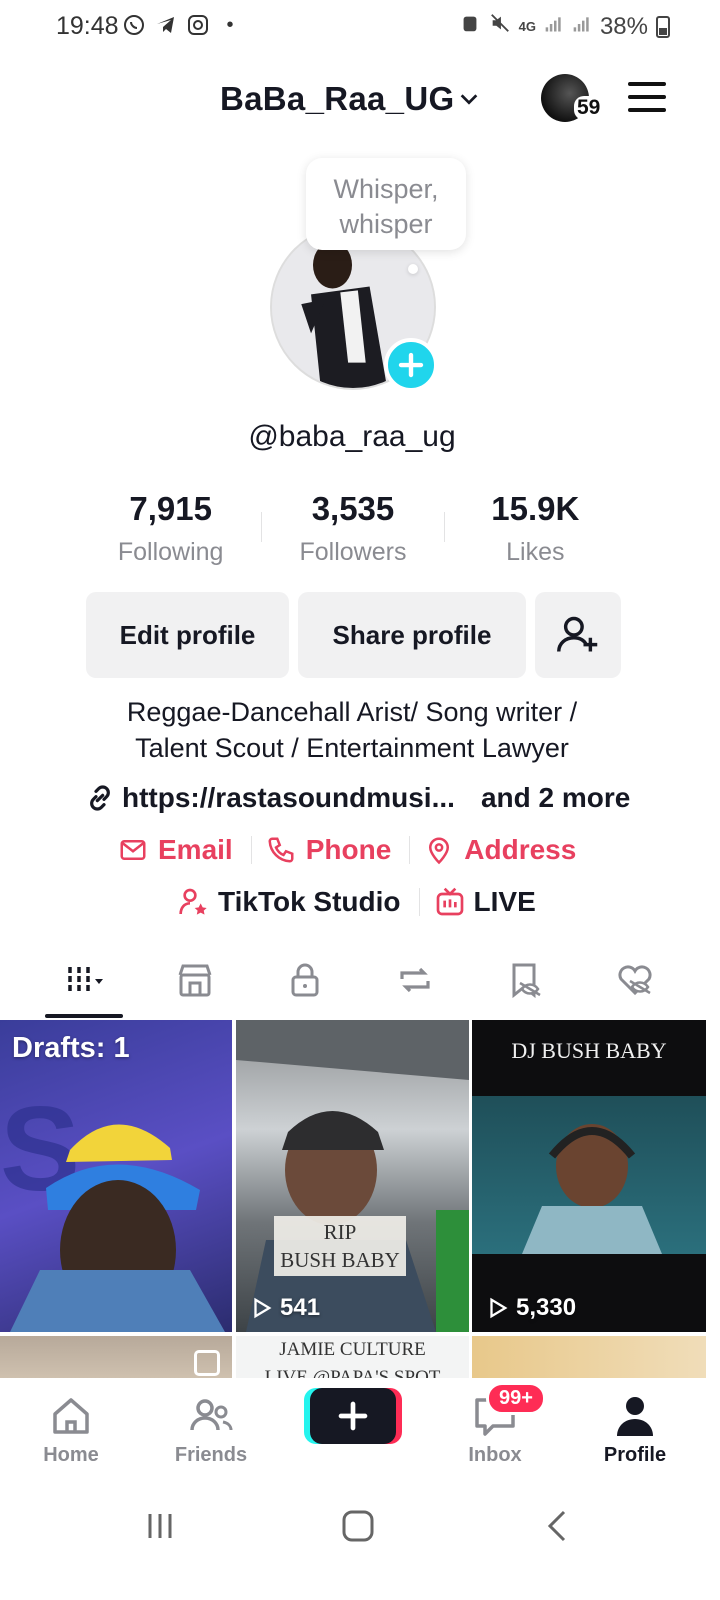 The height and width of the screenshot is (1600, 720). I want to click on network-label: 4G, so click(527, 26).